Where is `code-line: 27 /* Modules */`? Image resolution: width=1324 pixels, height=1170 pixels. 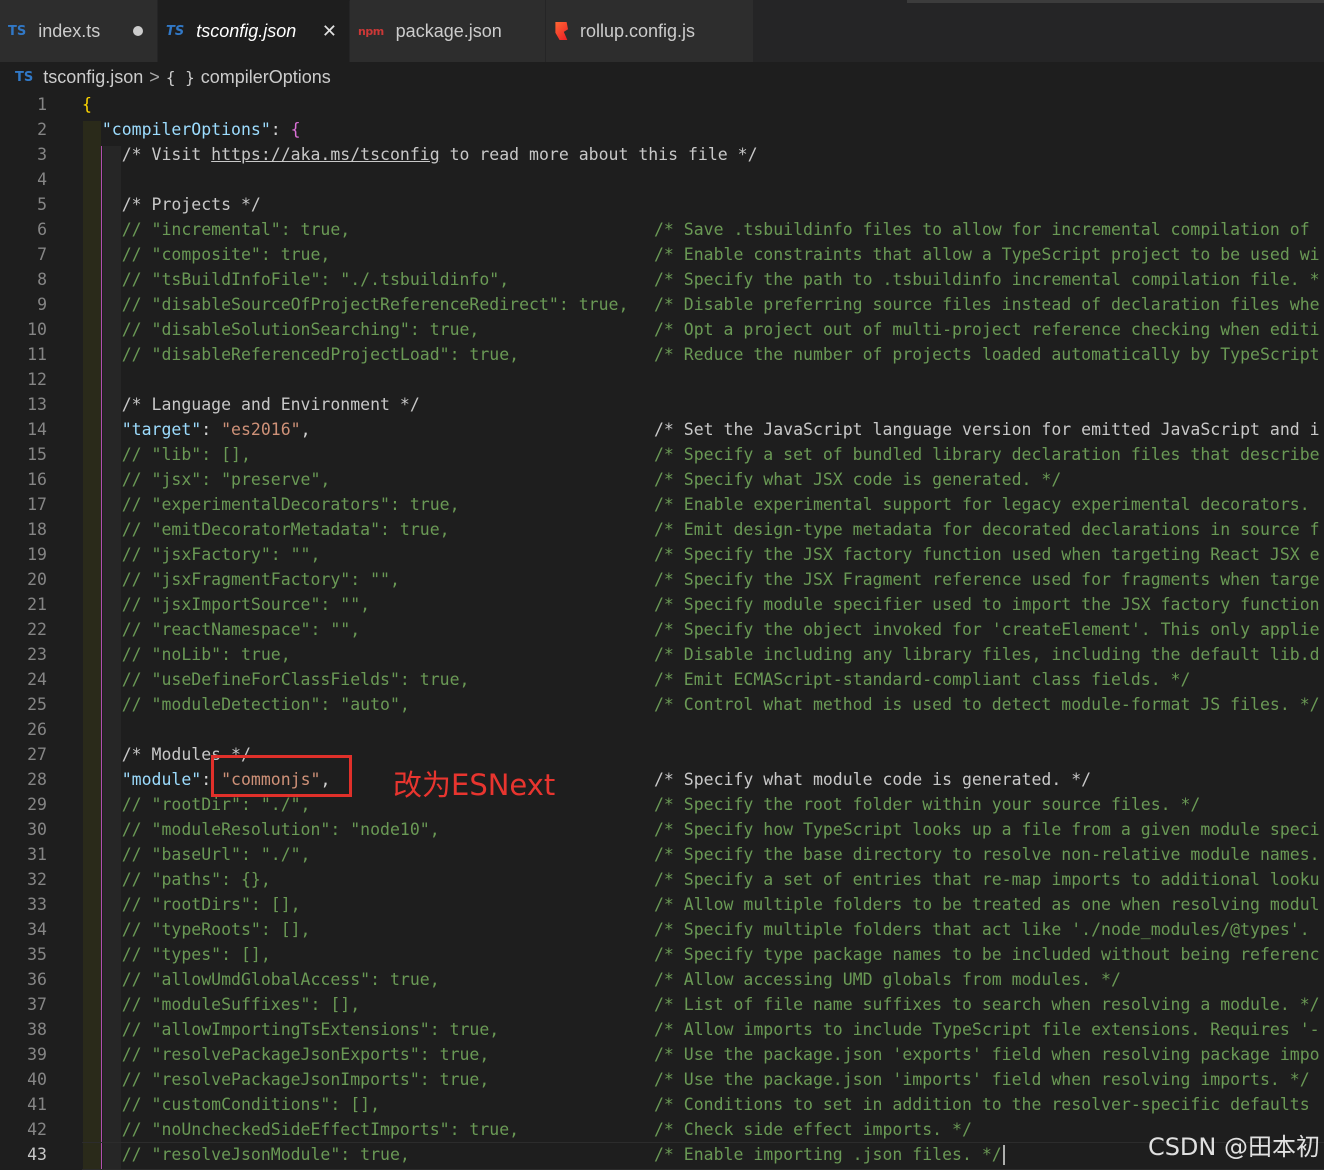
code-line: 27 /* Modules */ is located at coordinates (662, 754).